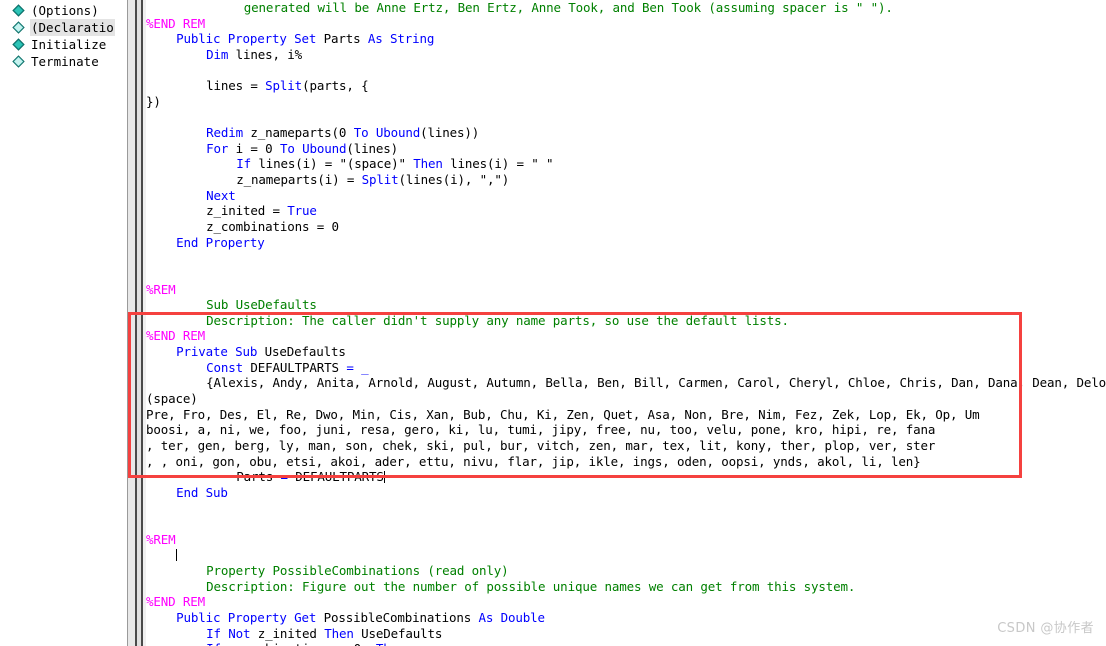 The image size is (1106, 646). What do you see at coordinates (131, 323) in the screenshot?
I see `splitter-trough-left` at bounding box center [131, 323].